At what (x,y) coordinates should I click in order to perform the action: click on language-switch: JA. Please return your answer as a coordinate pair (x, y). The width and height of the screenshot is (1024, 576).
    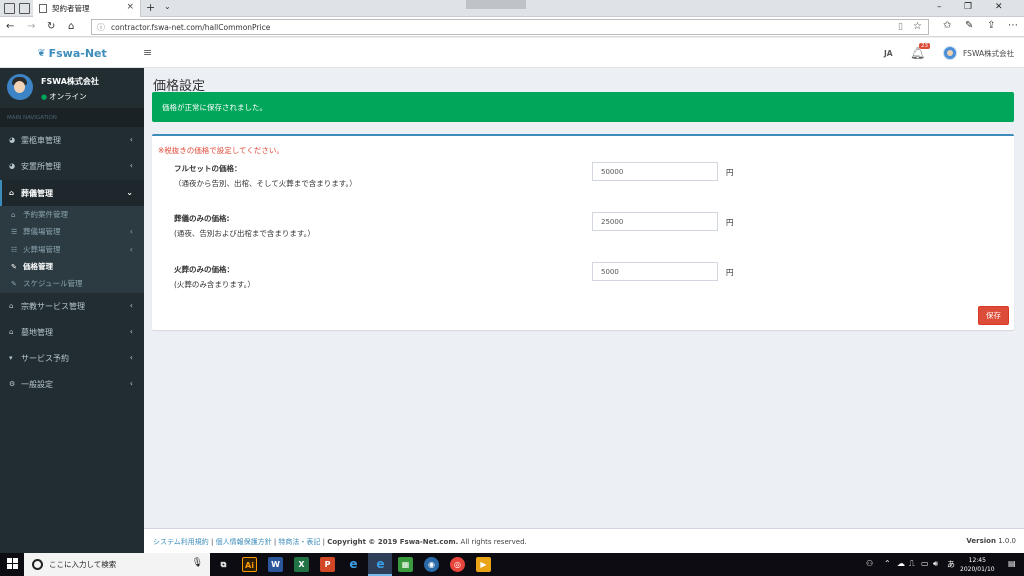
    Looking at the image, I should click on (888, 53).